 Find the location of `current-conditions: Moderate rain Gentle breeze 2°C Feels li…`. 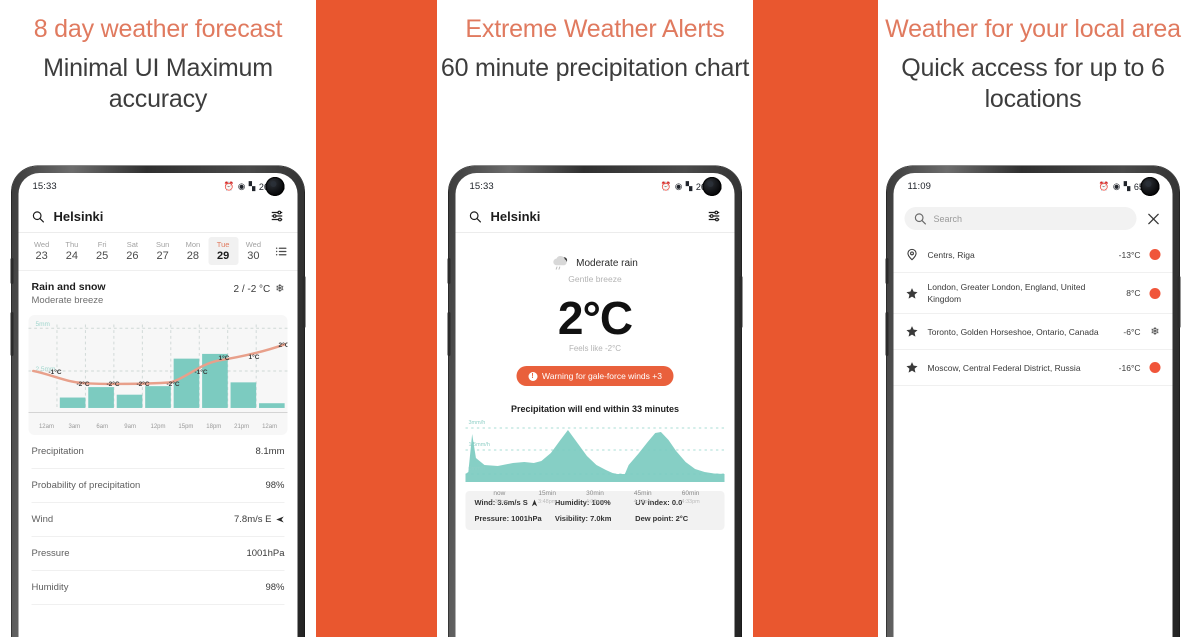

current-conditions: Moderate rain Gentle breeze 2°C Feels li… is located at coordinates (595, 309).